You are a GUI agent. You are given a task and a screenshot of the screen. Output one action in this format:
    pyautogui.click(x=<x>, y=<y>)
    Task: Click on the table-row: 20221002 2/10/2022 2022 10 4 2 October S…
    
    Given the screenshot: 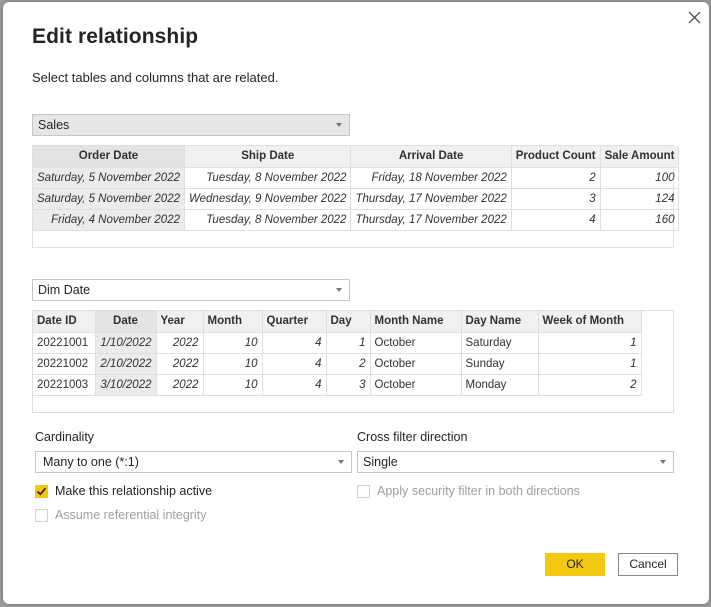 What is the action you would take?
    pyautogui.click(x=337, y=364)
    